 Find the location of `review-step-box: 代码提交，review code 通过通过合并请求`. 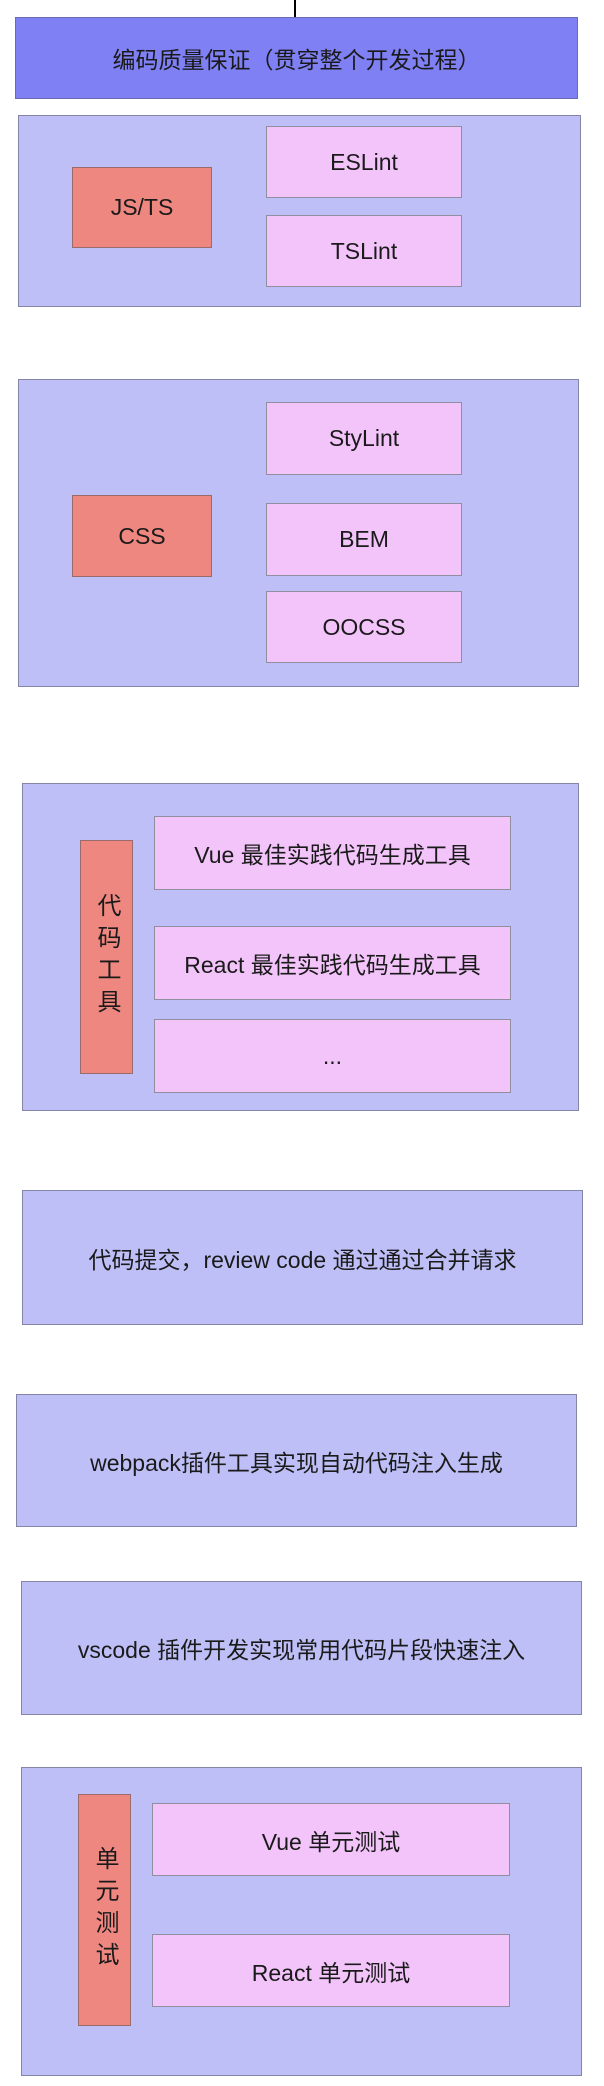

review-step-box: 代码提交，review code 通过通过合并请求 is located at coordinates (302, 1257).